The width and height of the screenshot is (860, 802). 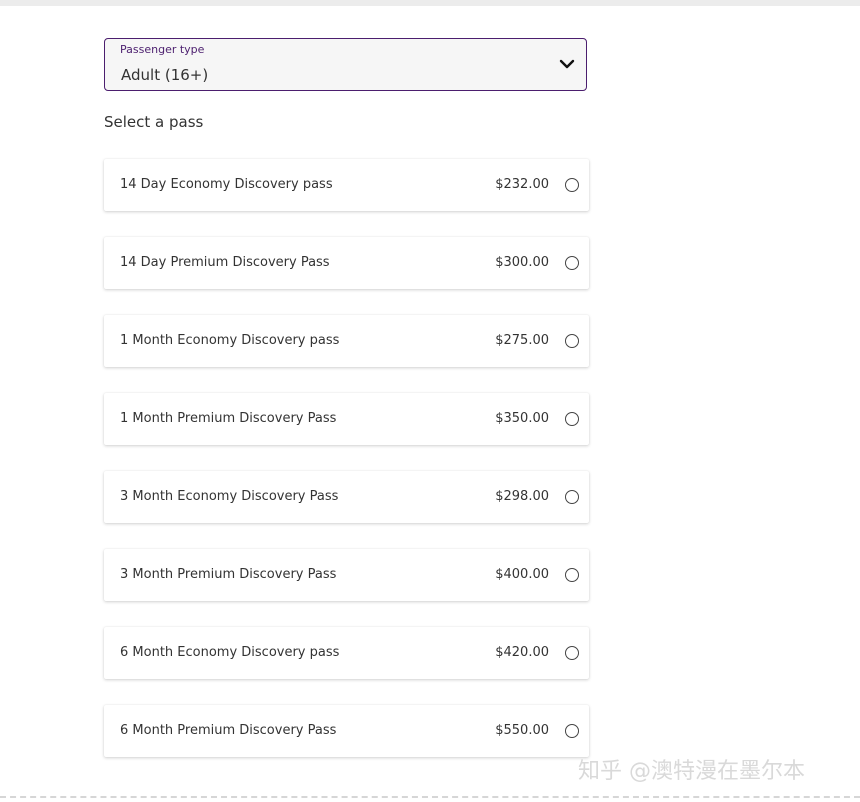 What do you see at coordinates (522, 574) in the screenshot?
I see `pass-price: $400.00` at bounding box center [522, 574].